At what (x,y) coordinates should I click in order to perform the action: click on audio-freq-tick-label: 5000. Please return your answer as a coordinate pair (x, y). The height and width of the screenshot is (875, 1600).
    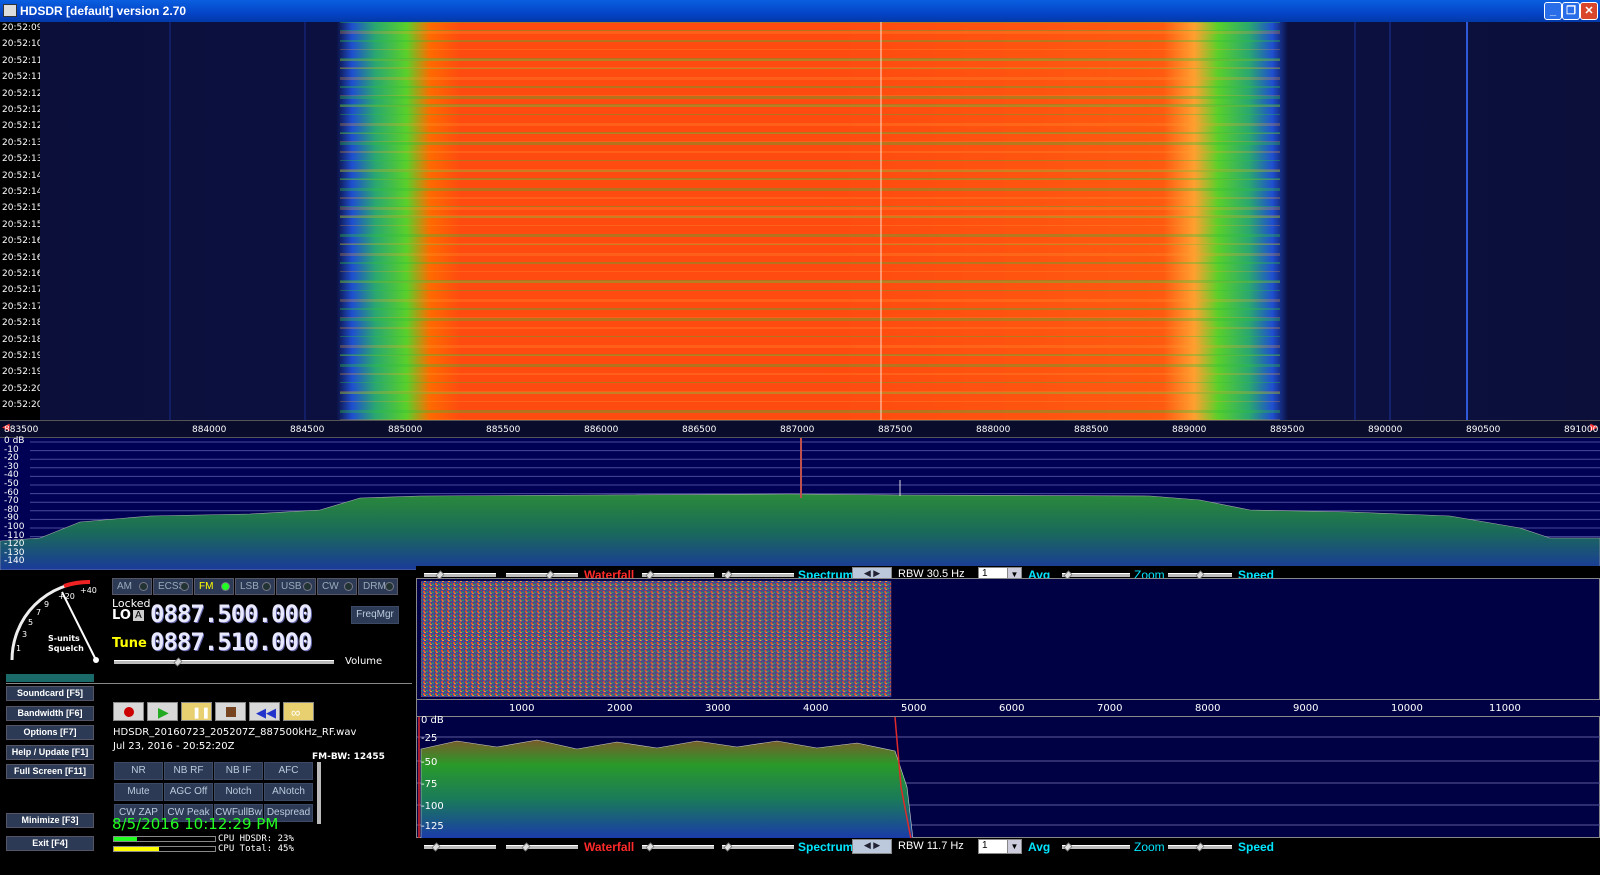
    Looking at the image, I should click on (914, 708).